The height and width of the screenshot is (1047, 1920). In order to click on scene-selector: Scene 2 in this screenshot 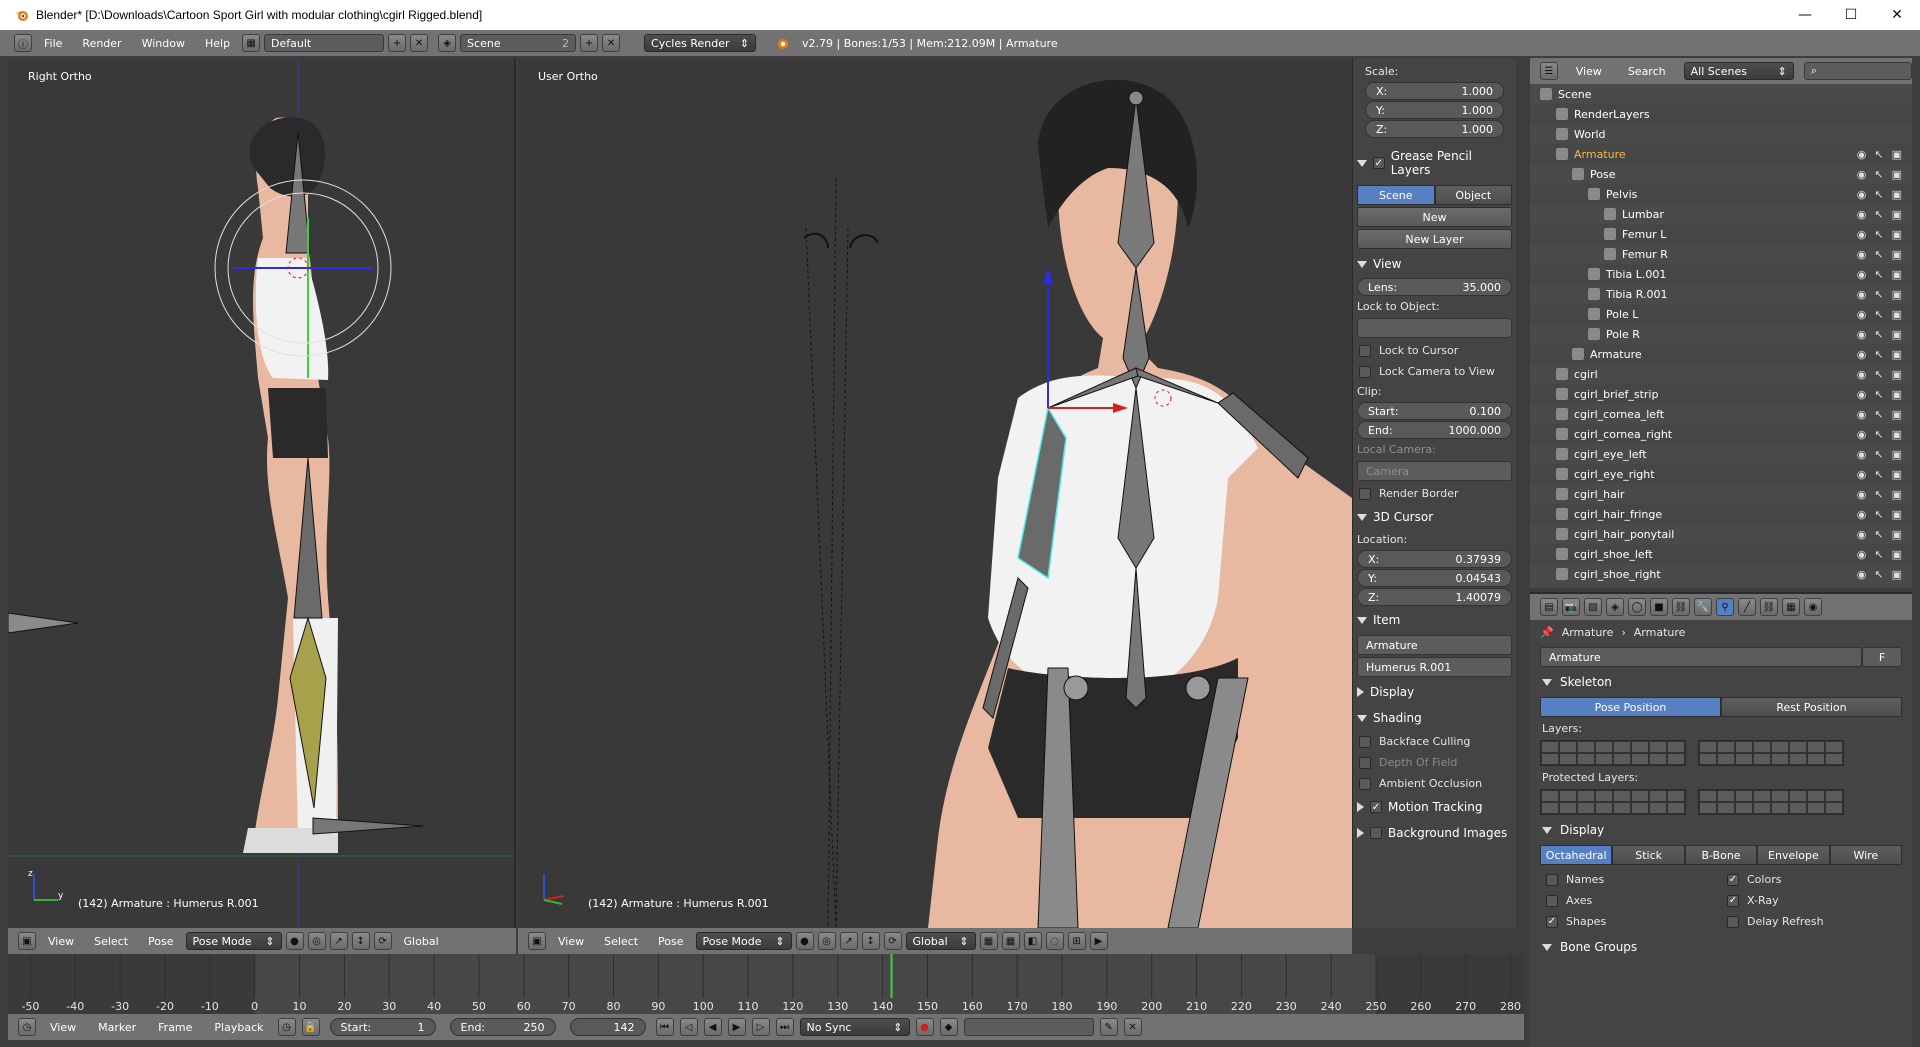, I will do `click(518, 43)`.